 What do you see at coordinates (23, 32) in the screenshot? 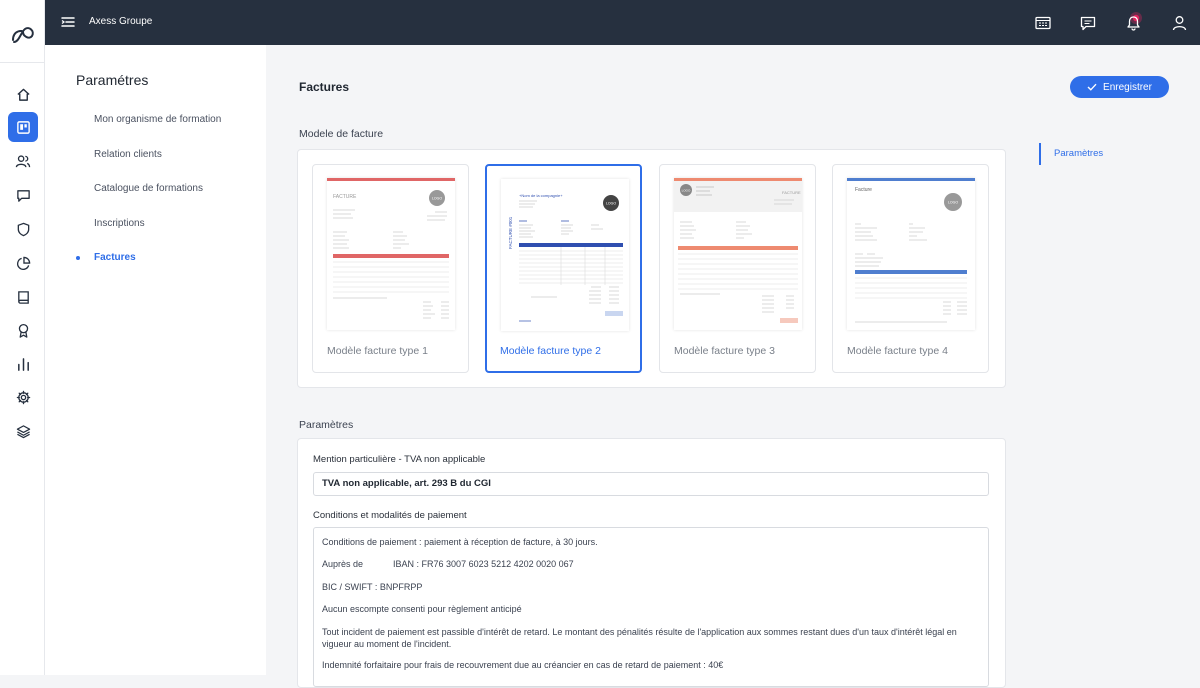
I see `app-logo-icon` at bounding box center [23, 32].